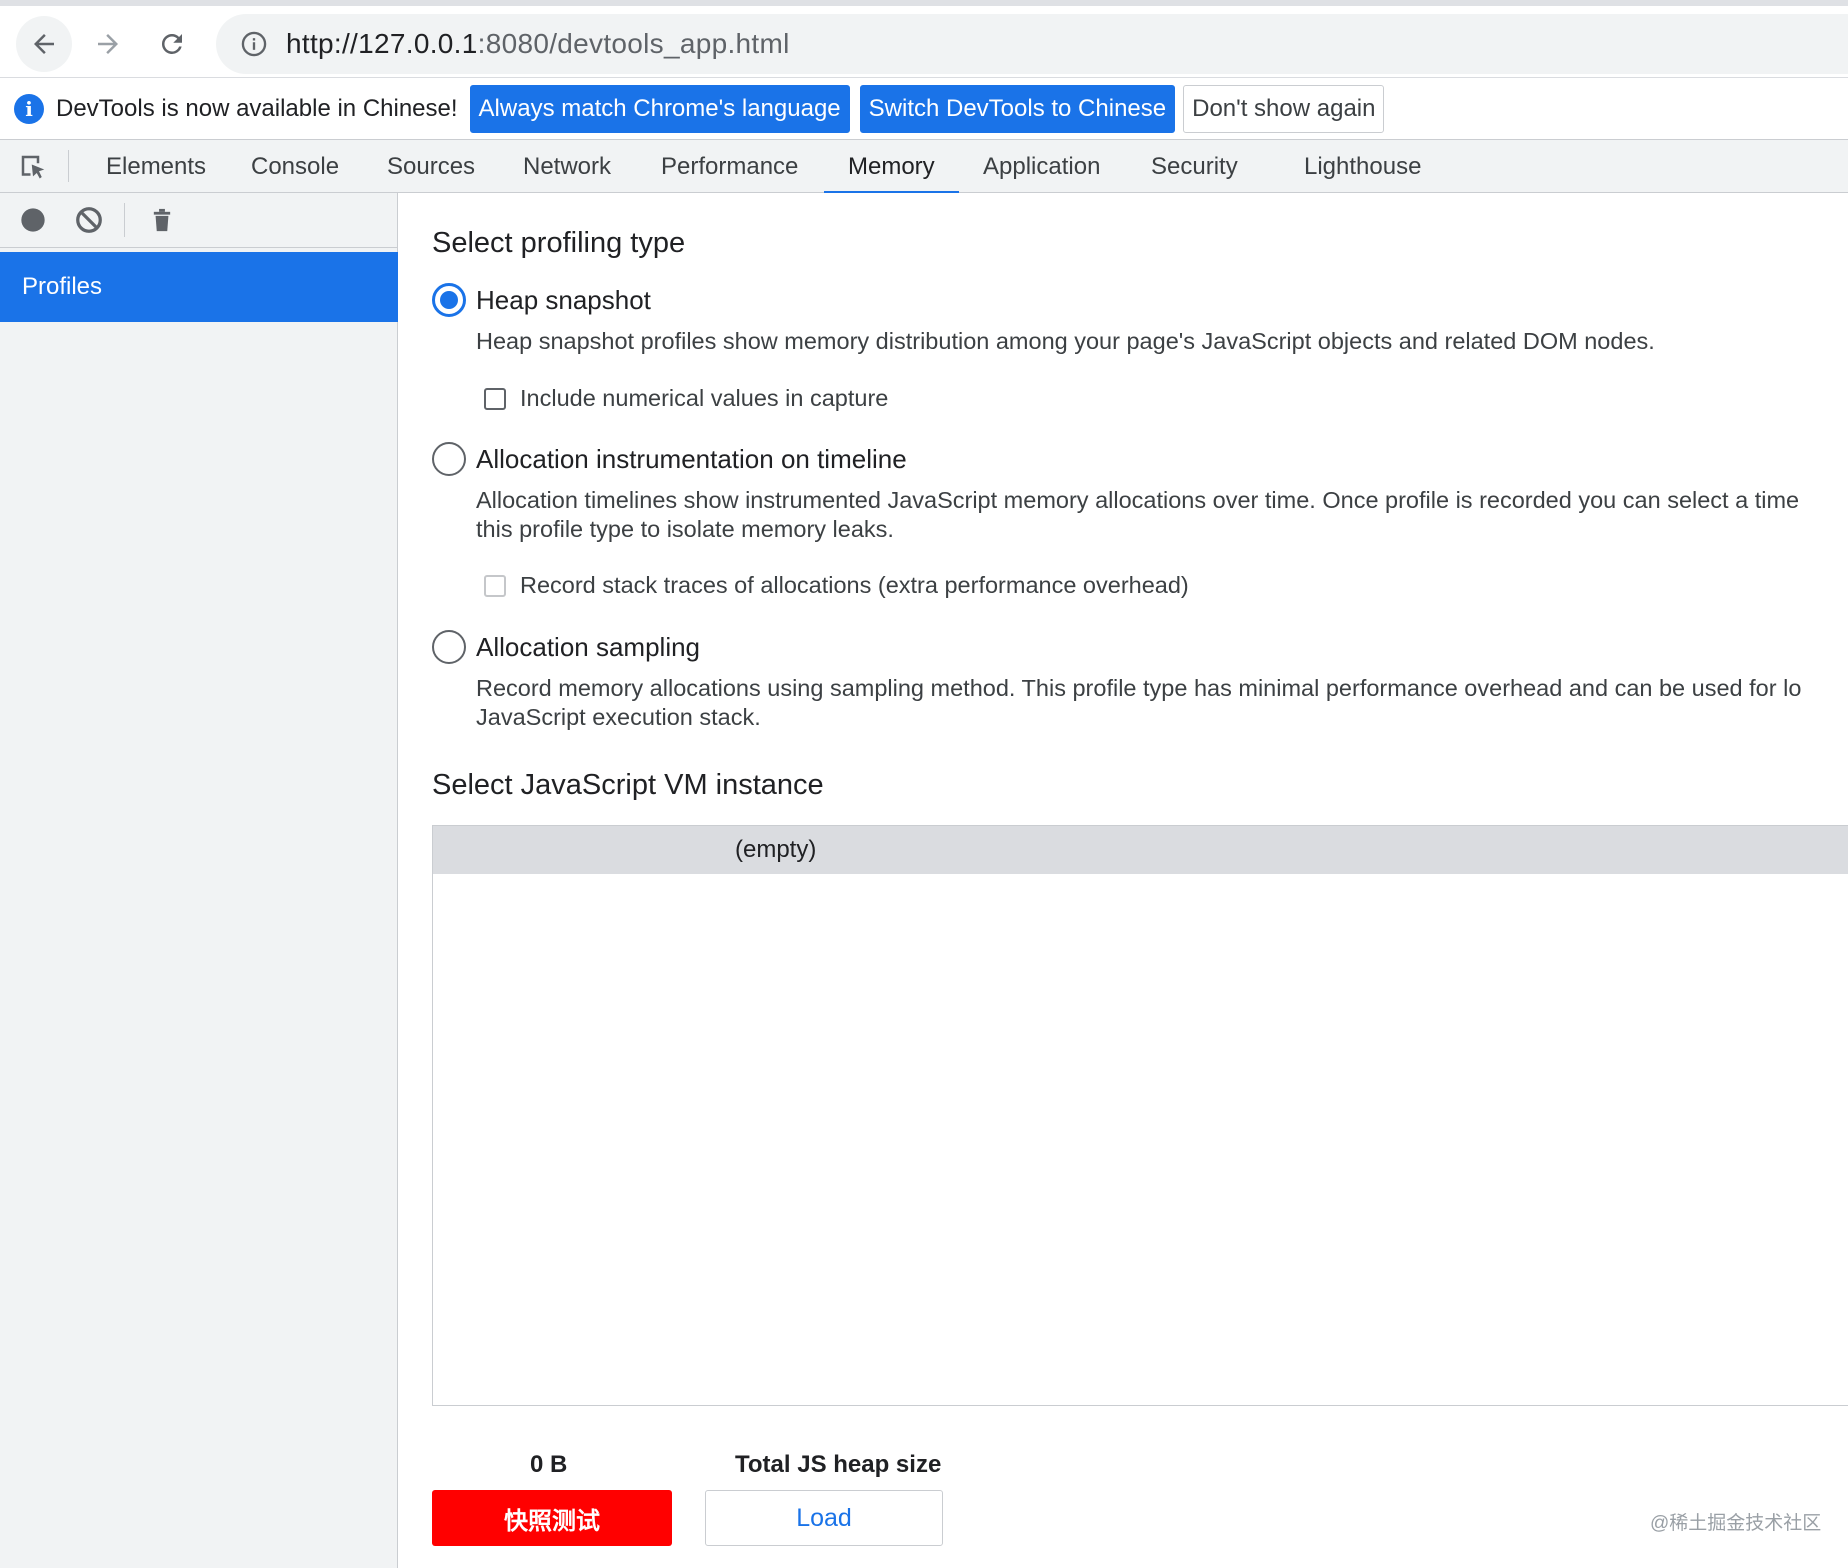 Image resolution: width=1848 pixels, height=1568 pixels. I want to click on allocation-sampling-option: Allocation sampling, so click(566, 647).